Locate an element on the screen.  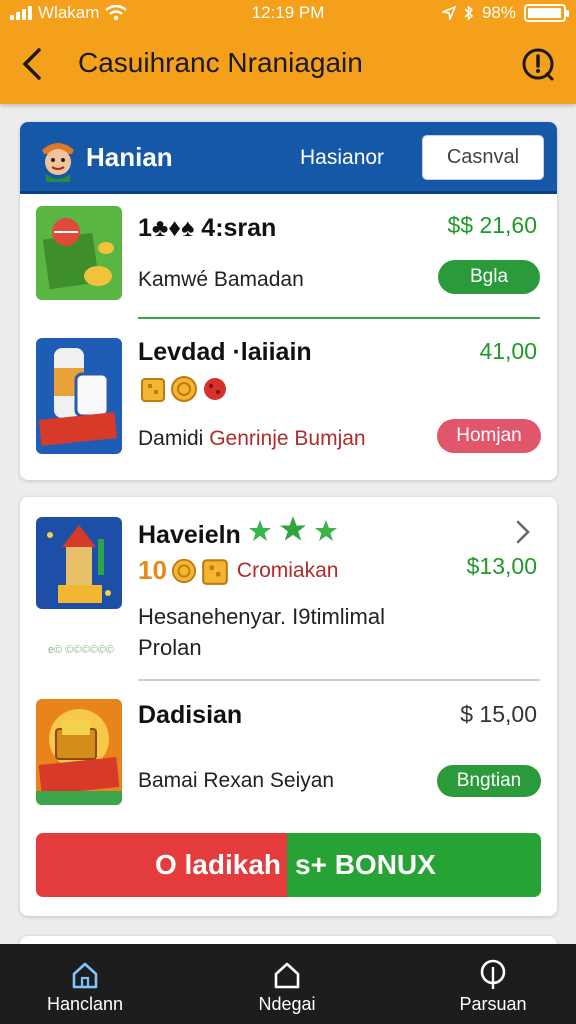
tower-game-image is located at coordinates (79, 563).